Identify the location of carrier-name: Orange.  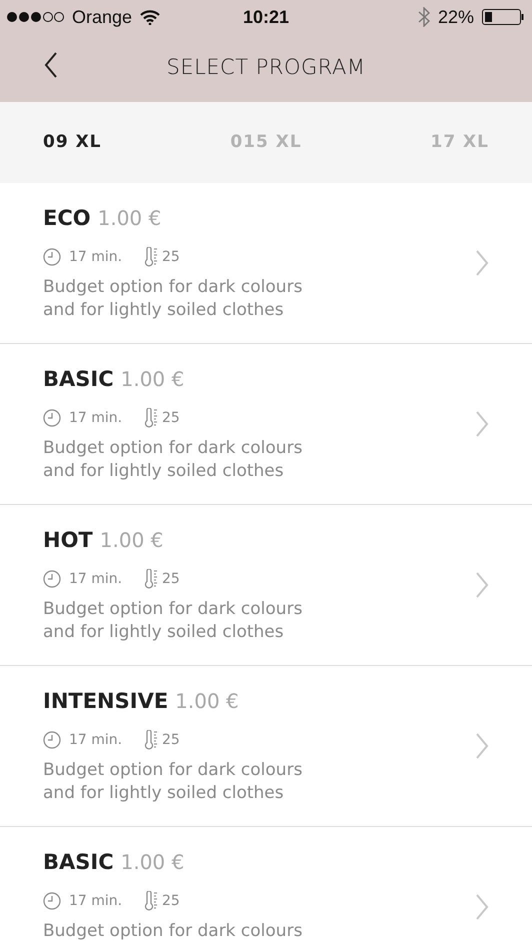
(102, 17).